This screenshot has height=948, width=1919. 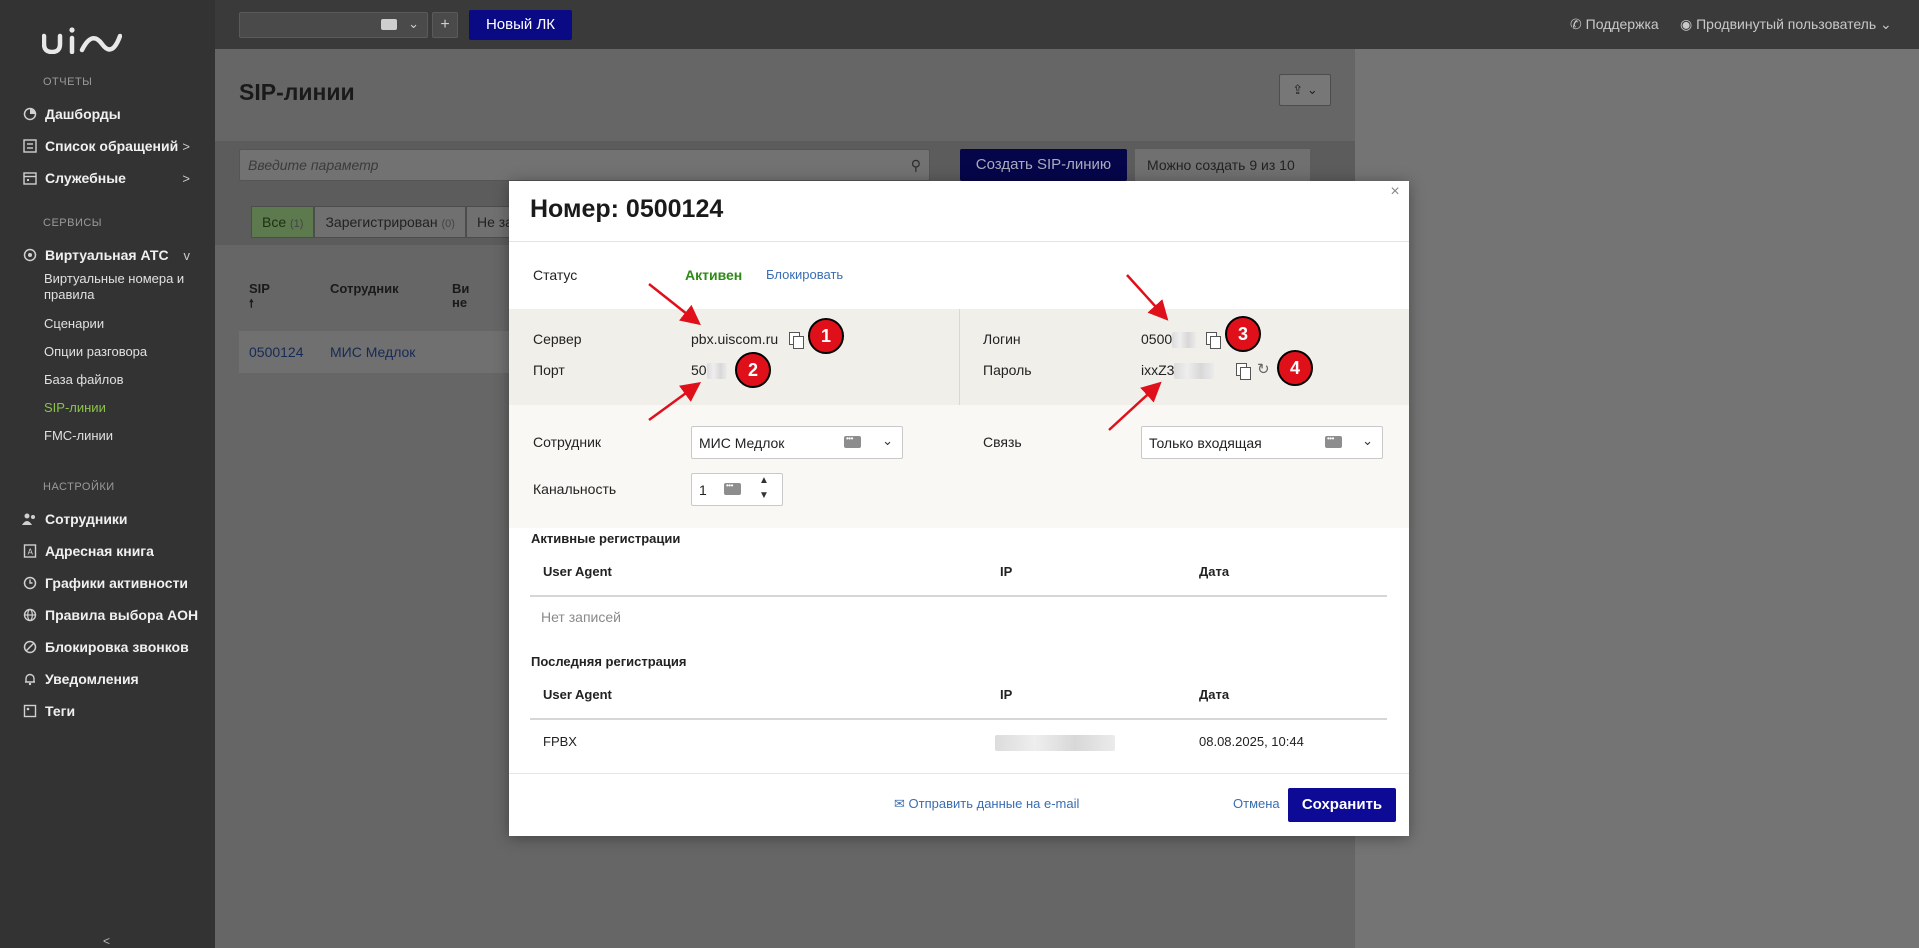 I want to click on column-sip: SIP, so click(x=259, y=288).